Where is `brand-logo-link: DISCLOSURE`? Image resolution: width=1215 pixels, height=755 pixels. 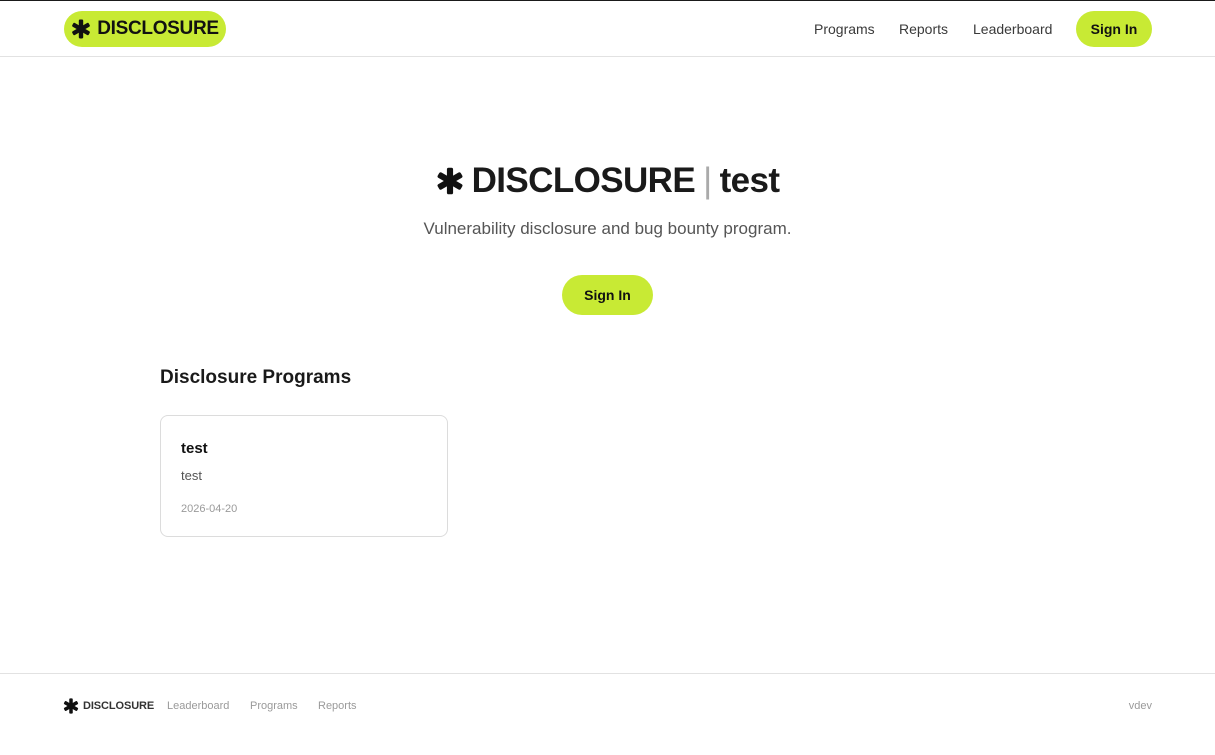 brand-logo-link: DISCLOSURE is located at coordinates (145, 29).